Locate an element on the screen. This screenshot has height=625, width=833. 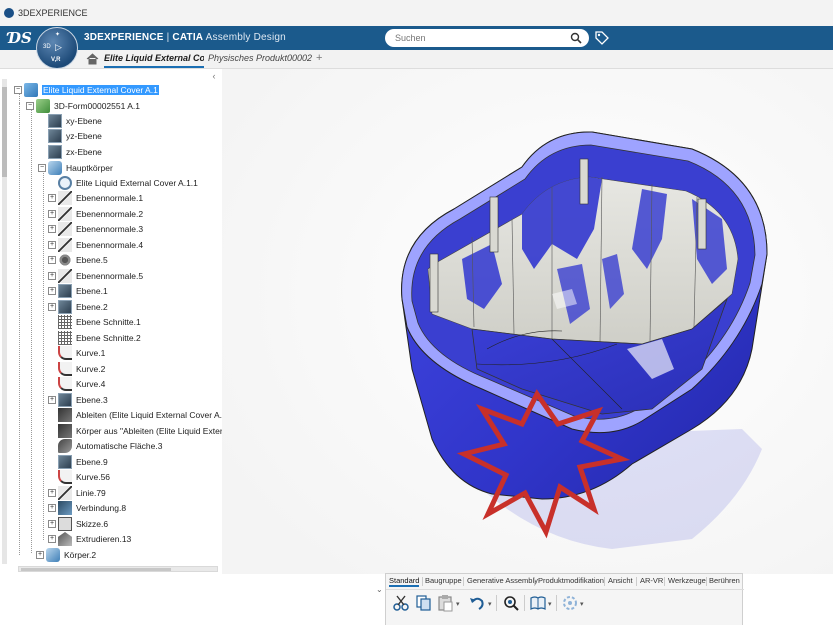
tree-node-zx-plane: zx-Ebene is located at coordinates (75, 152).